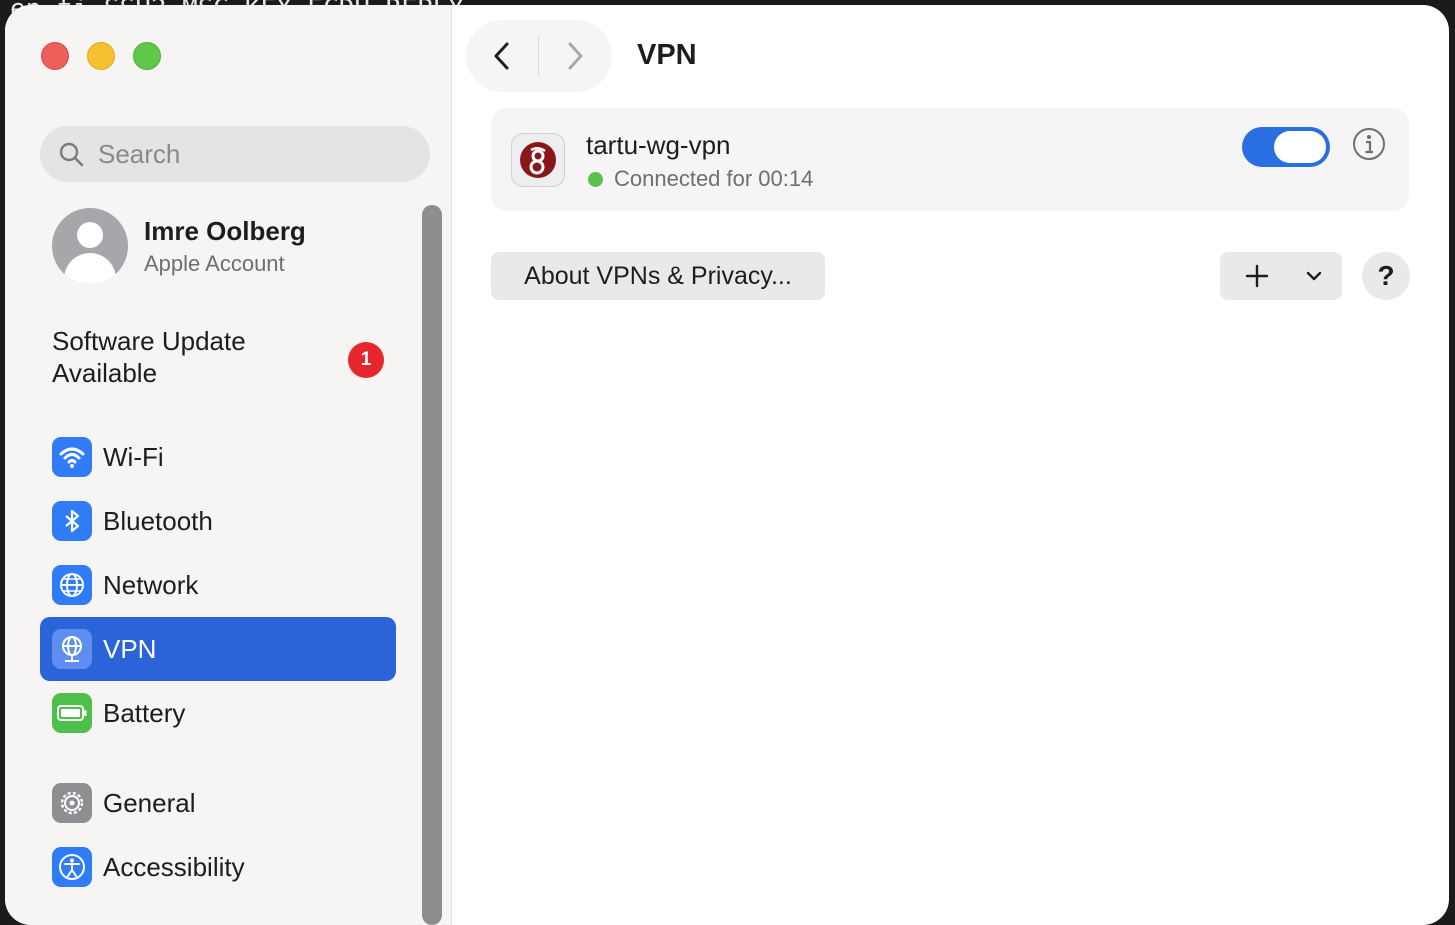  I want to click on vpn-connection-card: tartu-wg-vpn Connected for 00:14, so click(950, 159).